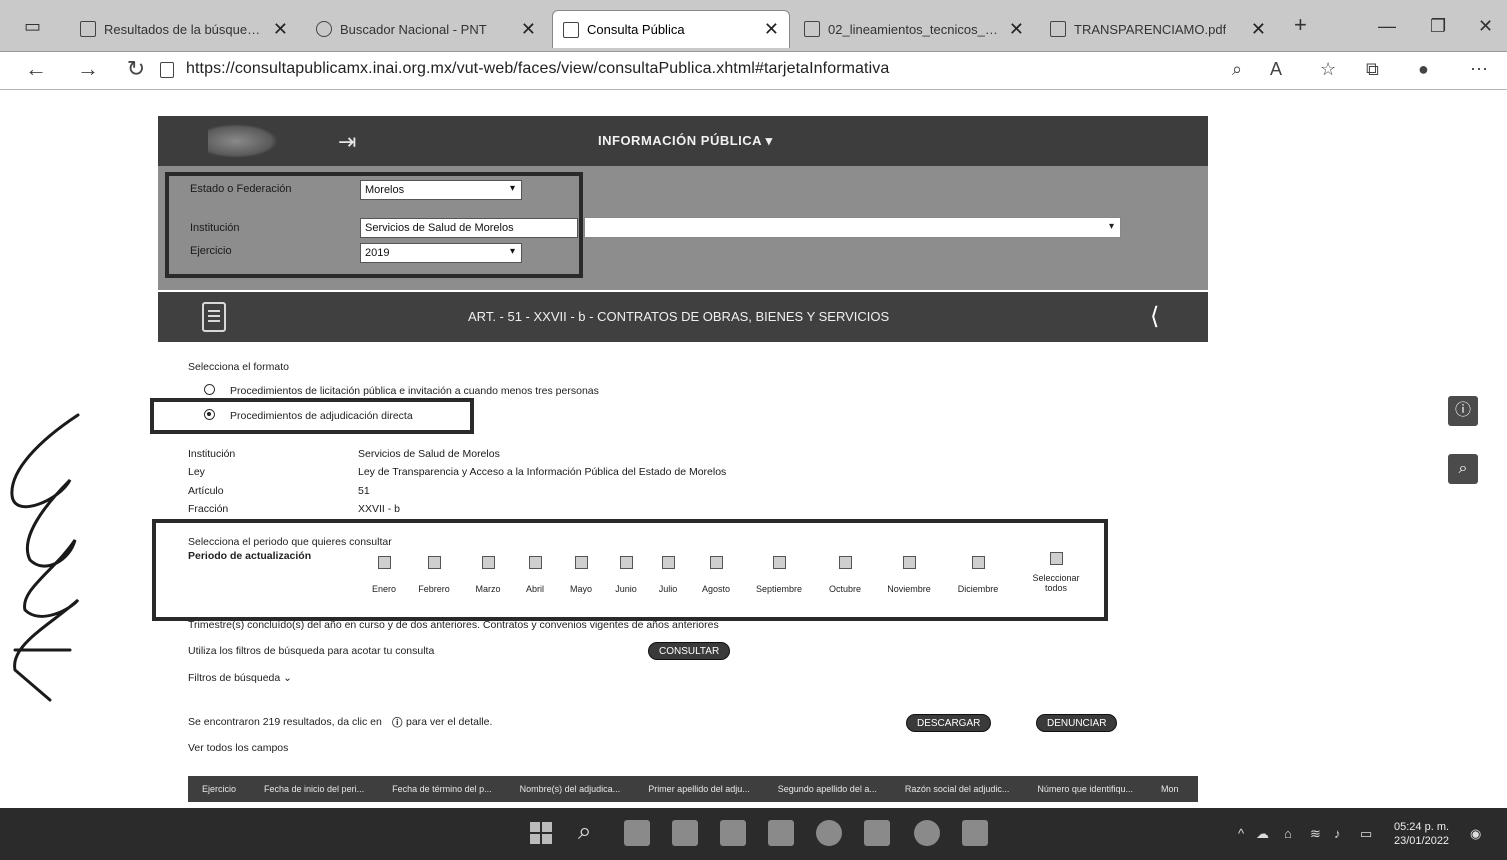 The image size is (1507, 860). What do you see at coordinates (1423, 69) in the screenshot?
I see `profile-avatar: ●` at bounding box center [1423, 69].